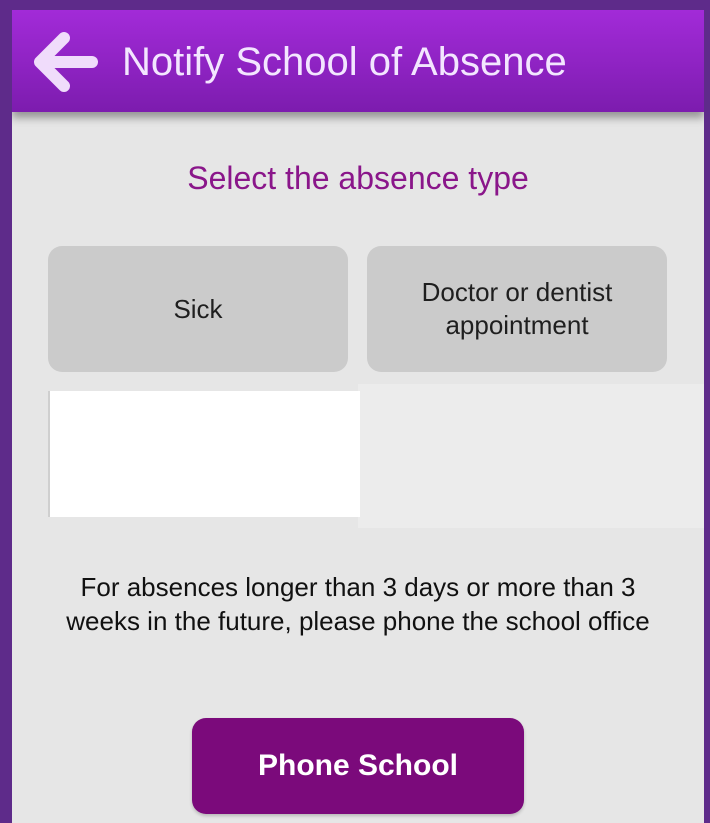  I want to click on absence-type-label: Sick, so click(198, 308).